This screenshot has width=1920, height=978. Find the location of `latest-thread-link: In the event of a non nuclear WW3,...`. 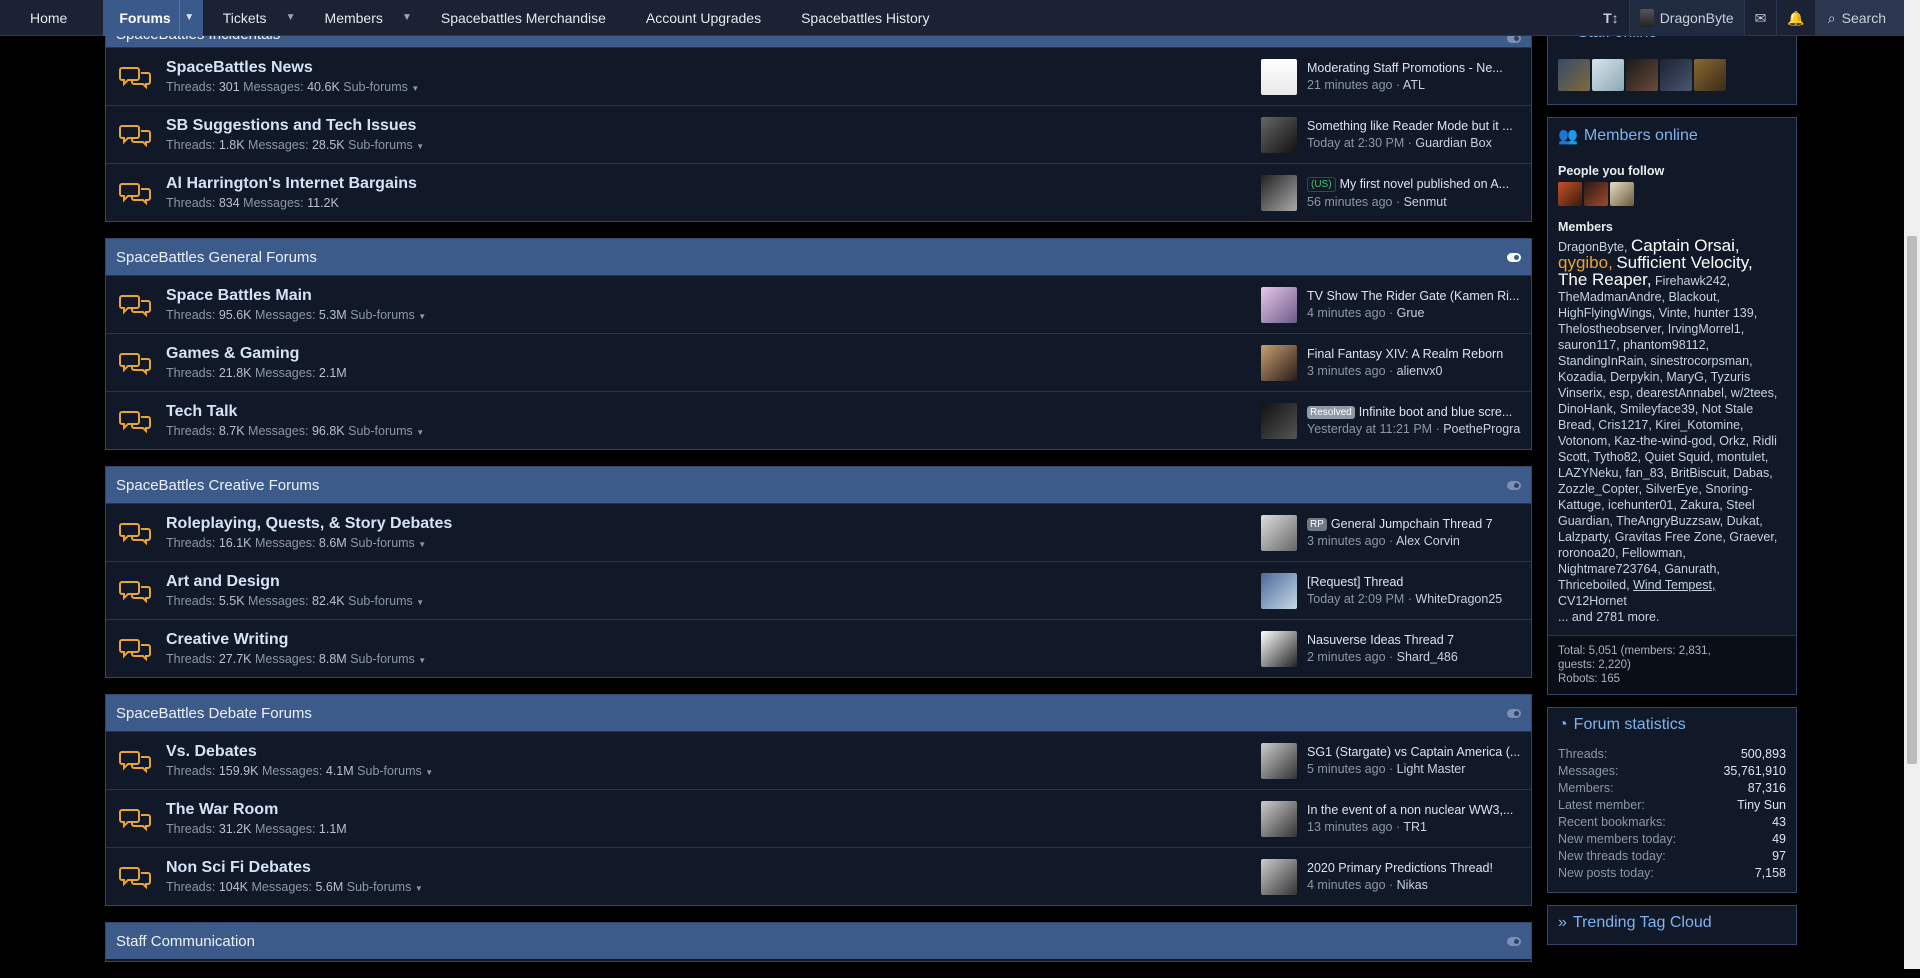

latest-thread-link: In the event of a non nuclear WW3,... is located at coordinates (1415, 810).